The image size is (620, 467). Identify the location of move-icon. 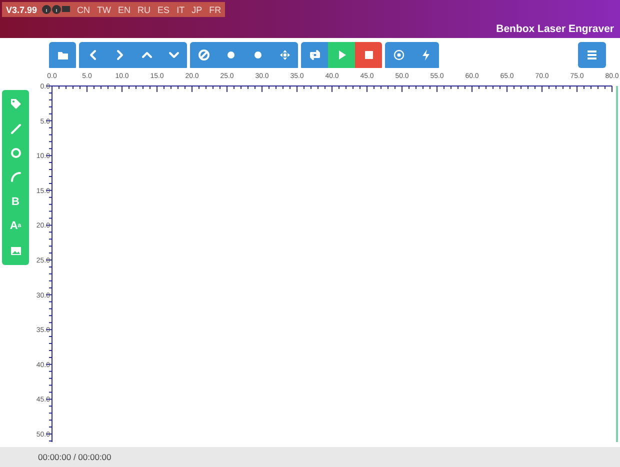
(284, 55).